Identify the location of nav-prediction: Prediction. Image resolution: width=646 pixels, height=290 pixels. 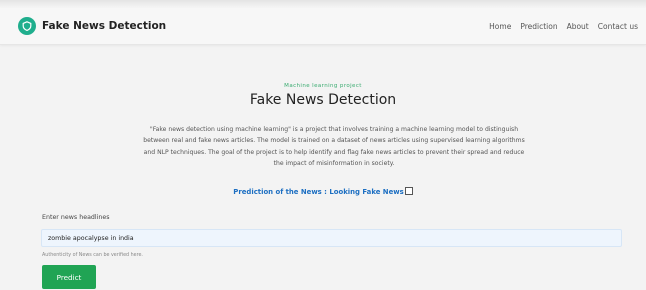
(538, 26).